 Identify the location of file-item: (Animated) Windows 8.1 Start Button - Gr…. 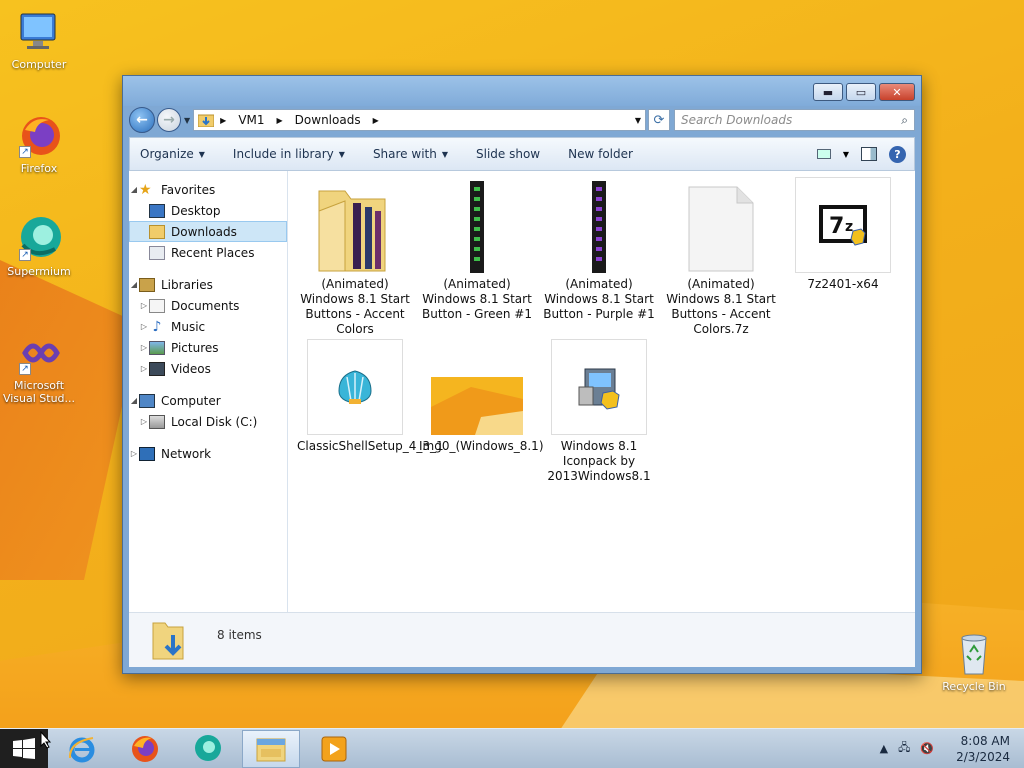
(477, 249).